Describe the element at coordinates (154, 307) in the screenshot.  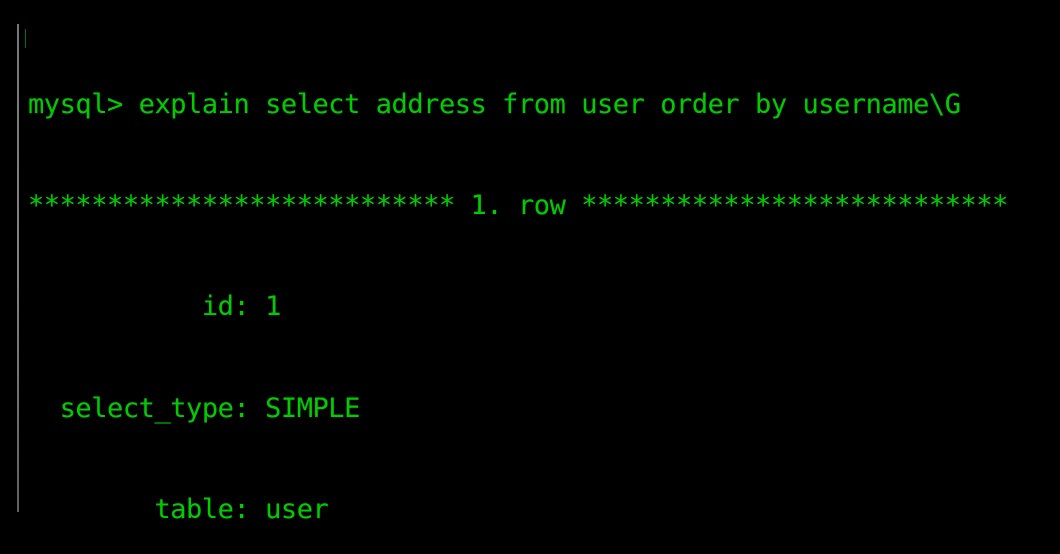
I see `terminal-line-id: id: 1` at that location.